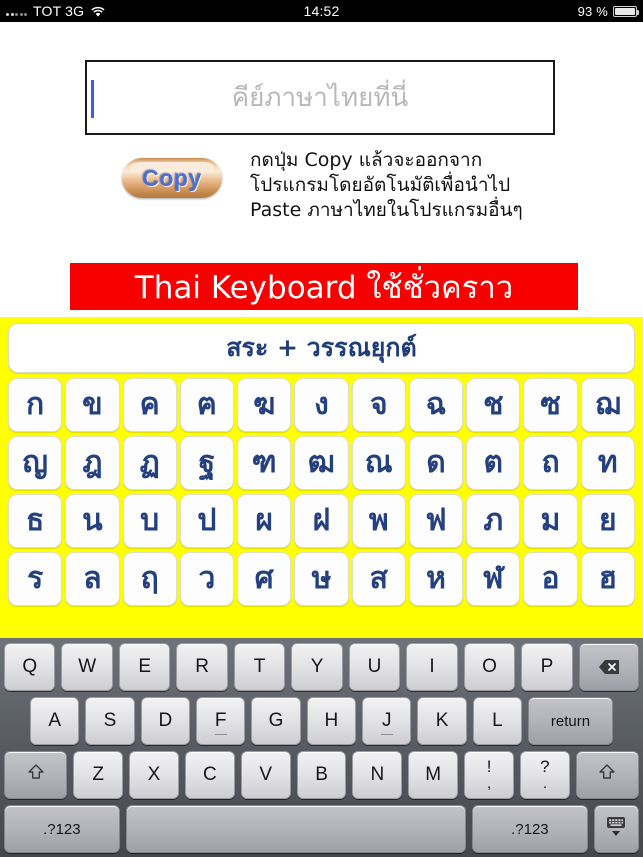  Describe the element at coordinates (149, 521) in the screenshot. I see `thai-key: บ` at that location.